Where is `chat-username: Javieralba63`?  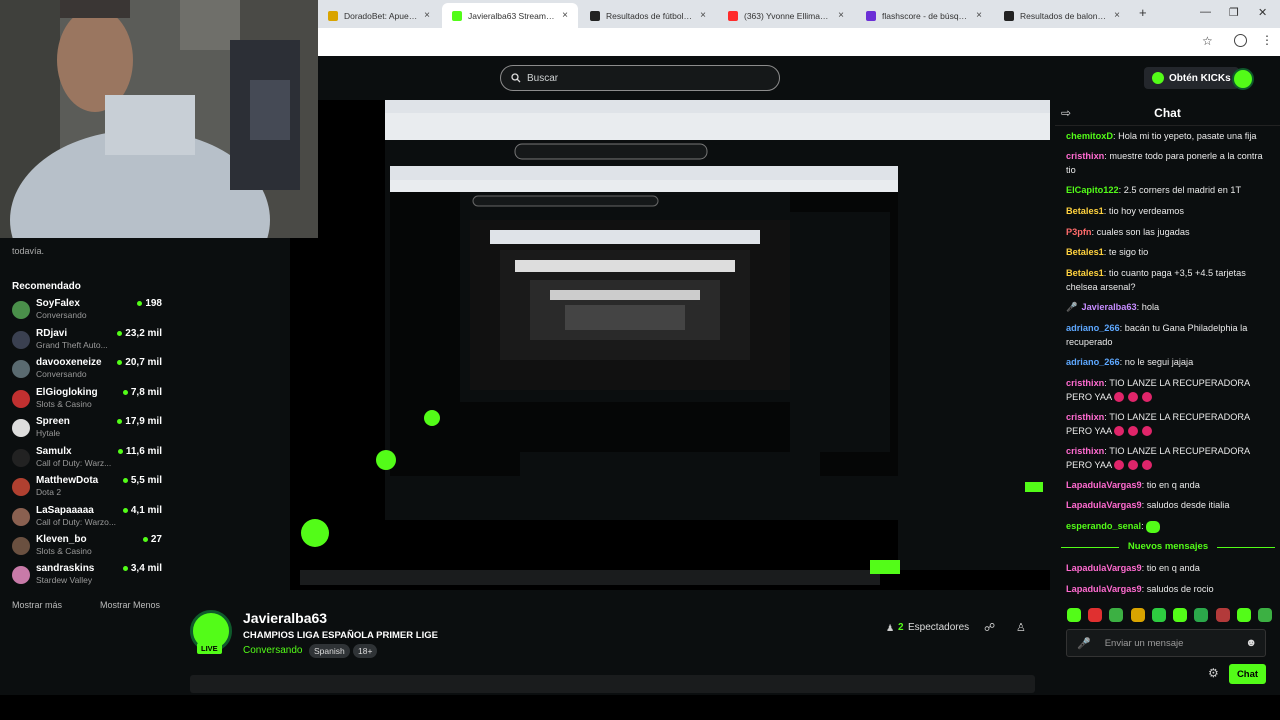
chat-username: Javieralba63 is located at coordinates (1108, 307).